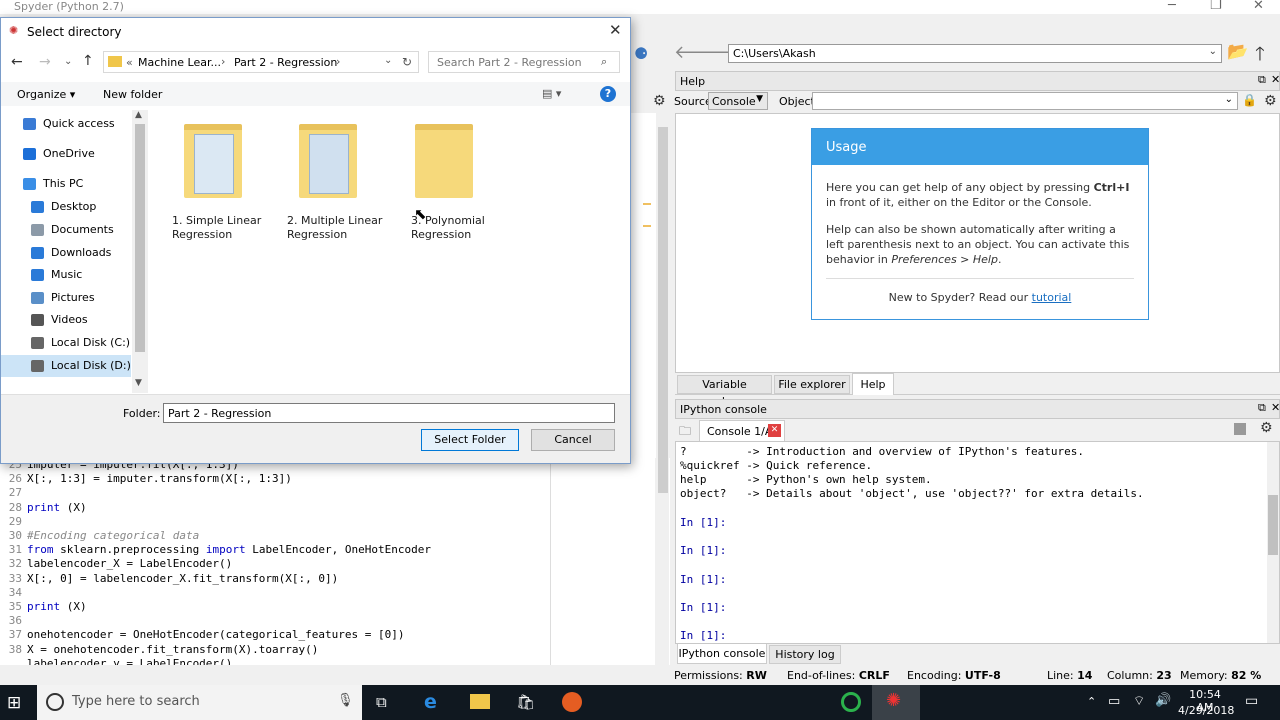 This screenshot has width=1280, height=720. I want to click on recent-chevron-icon: ⌄, so click(68, 61).